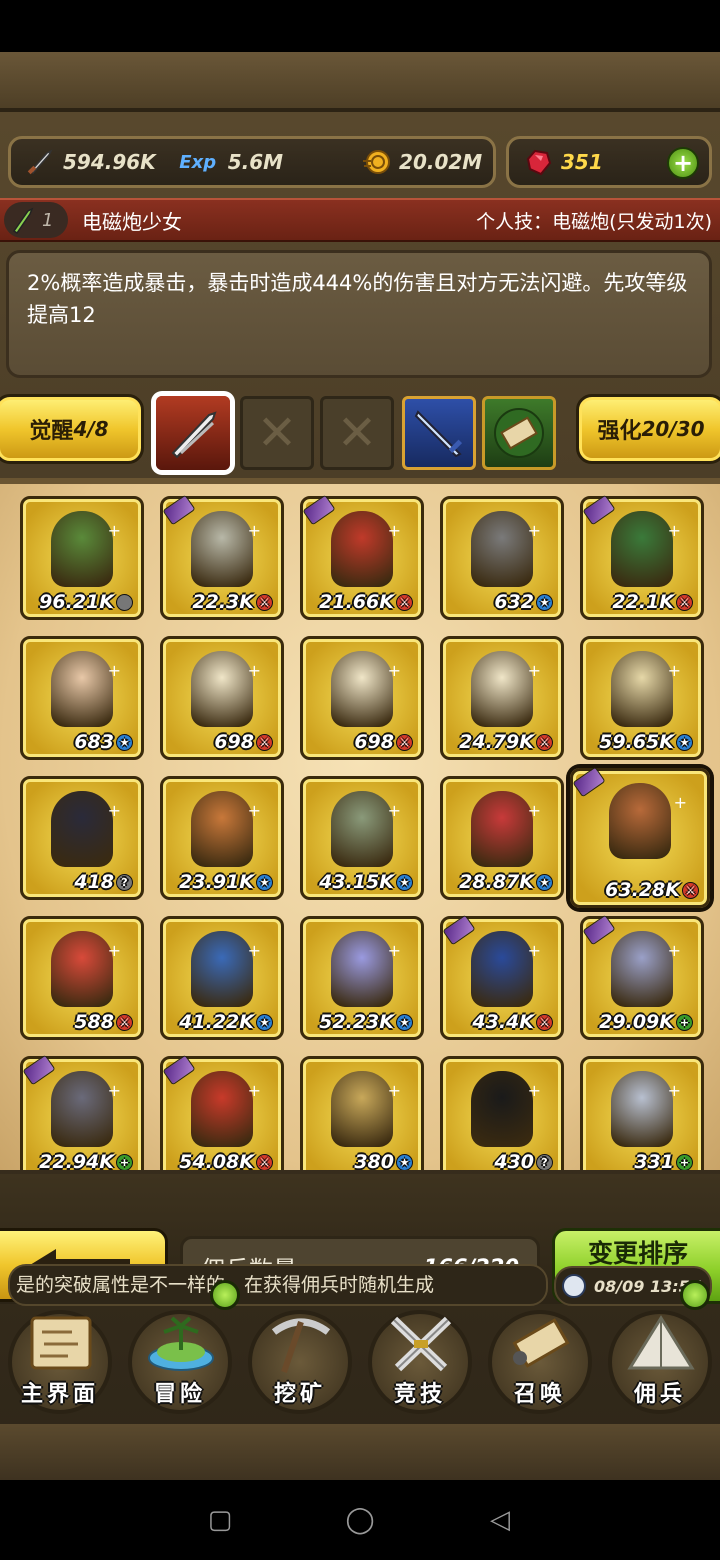  Describe the element at coordinates (683, 163) in the screenshot. I see `add-gems-button: +` at that location.